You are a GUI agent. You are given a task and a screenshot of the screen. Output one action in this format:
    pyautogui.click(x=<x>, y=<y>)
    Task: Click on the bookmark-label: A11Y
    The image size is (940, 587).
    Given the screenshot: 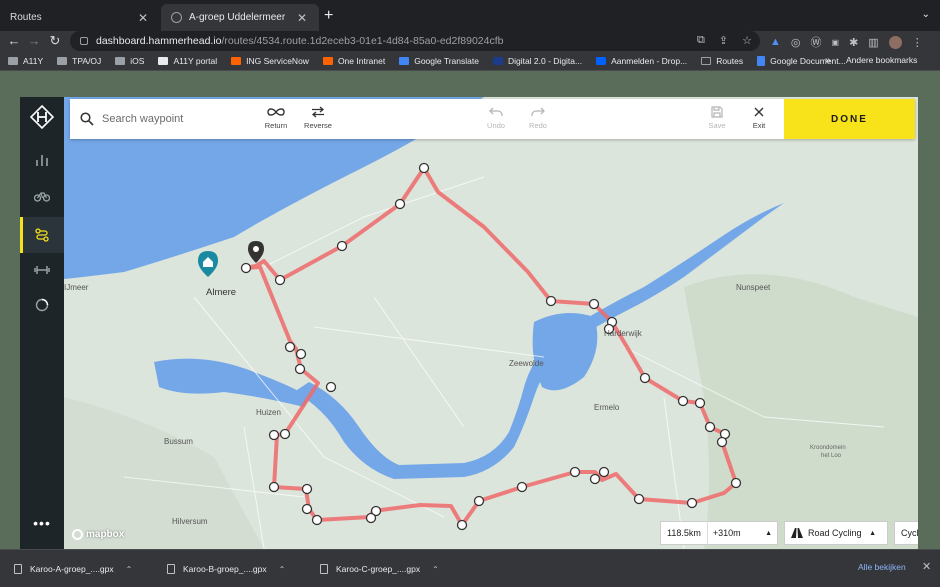 What is the action you would take?
    pyautogui.click(x=33, y=60)
    